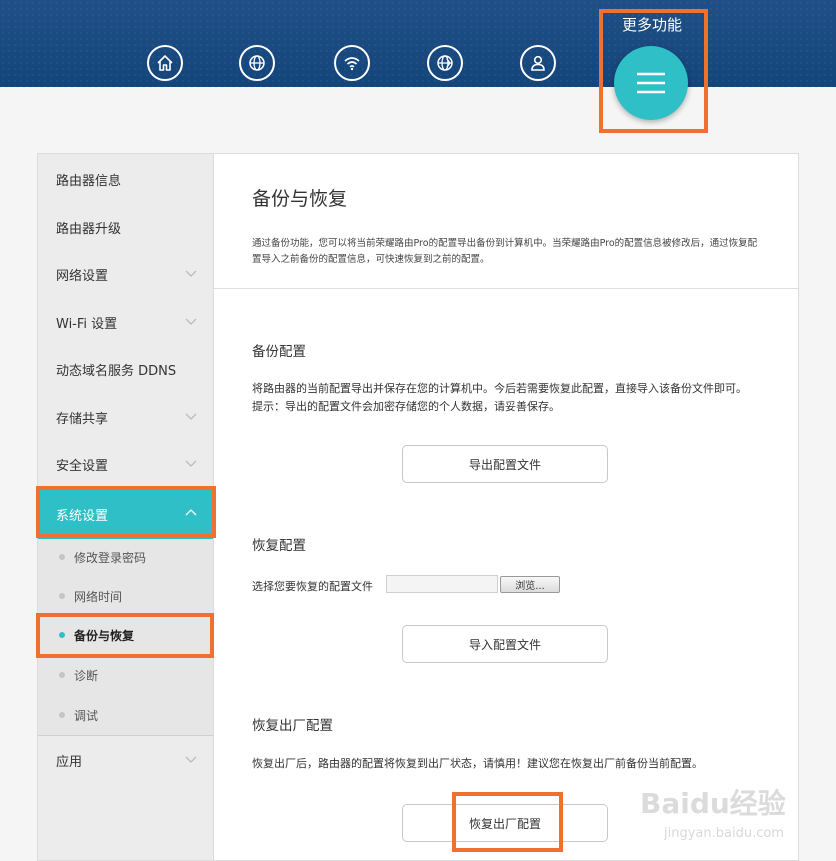  I want to click on sidebar-item-label: 路由器升级, so click(89, 229).